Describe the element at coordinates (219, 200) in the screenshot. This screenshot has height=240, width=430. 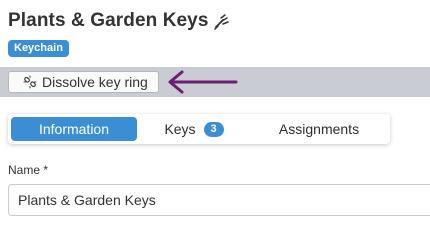
I see `name-field` at that location.